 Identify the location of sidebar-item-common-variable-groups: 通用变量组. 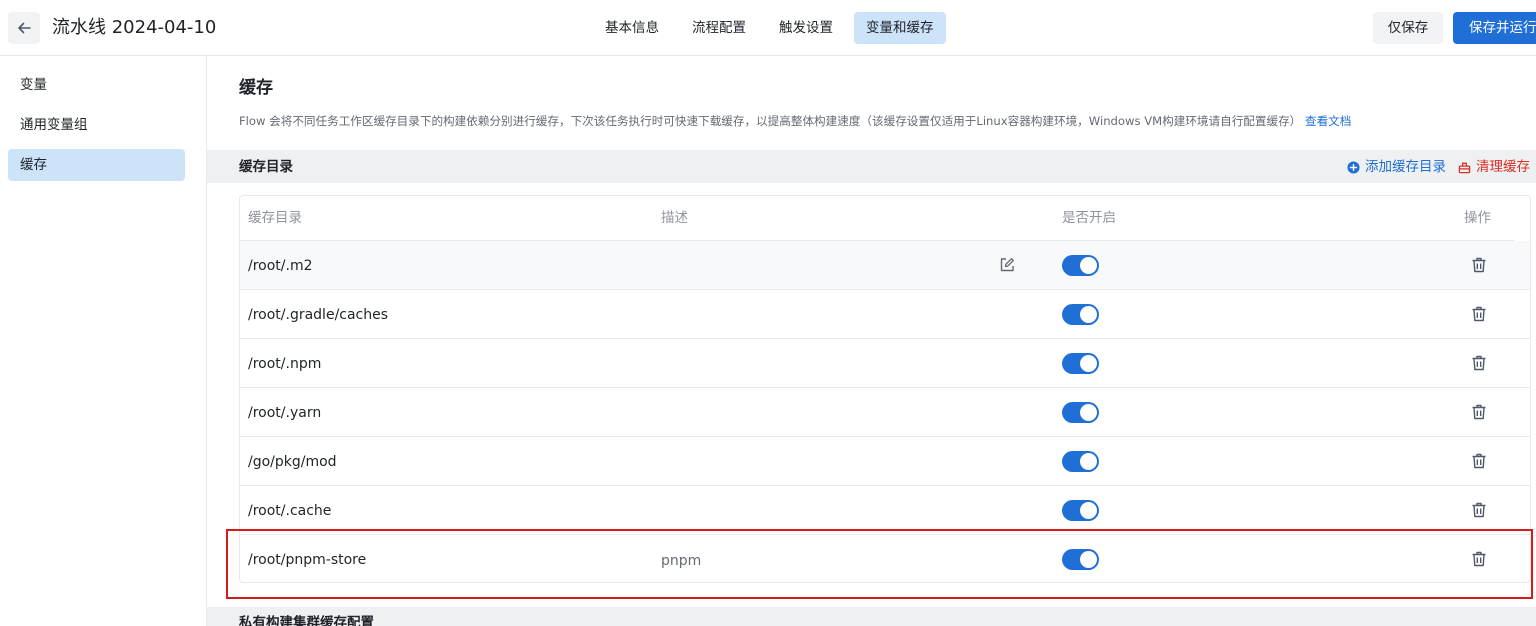
(96, 125).